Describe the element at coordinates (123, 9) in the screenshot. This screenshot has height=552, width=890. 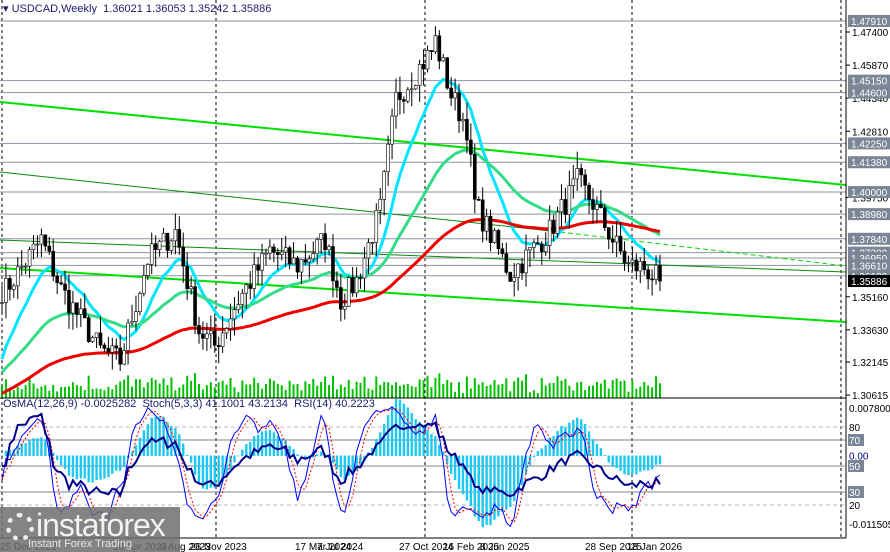
I see `open-price: 1.36021` at that location.